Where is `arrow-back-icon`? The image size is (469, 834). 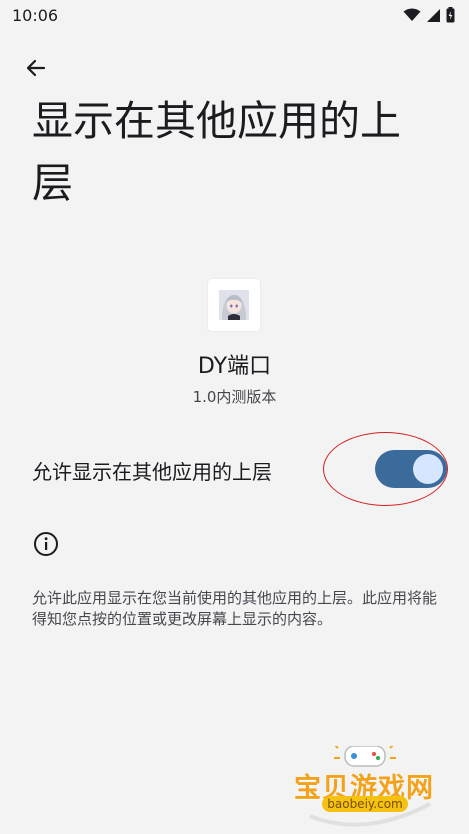 arrow-back-icon is located at coordinates (36, 68).